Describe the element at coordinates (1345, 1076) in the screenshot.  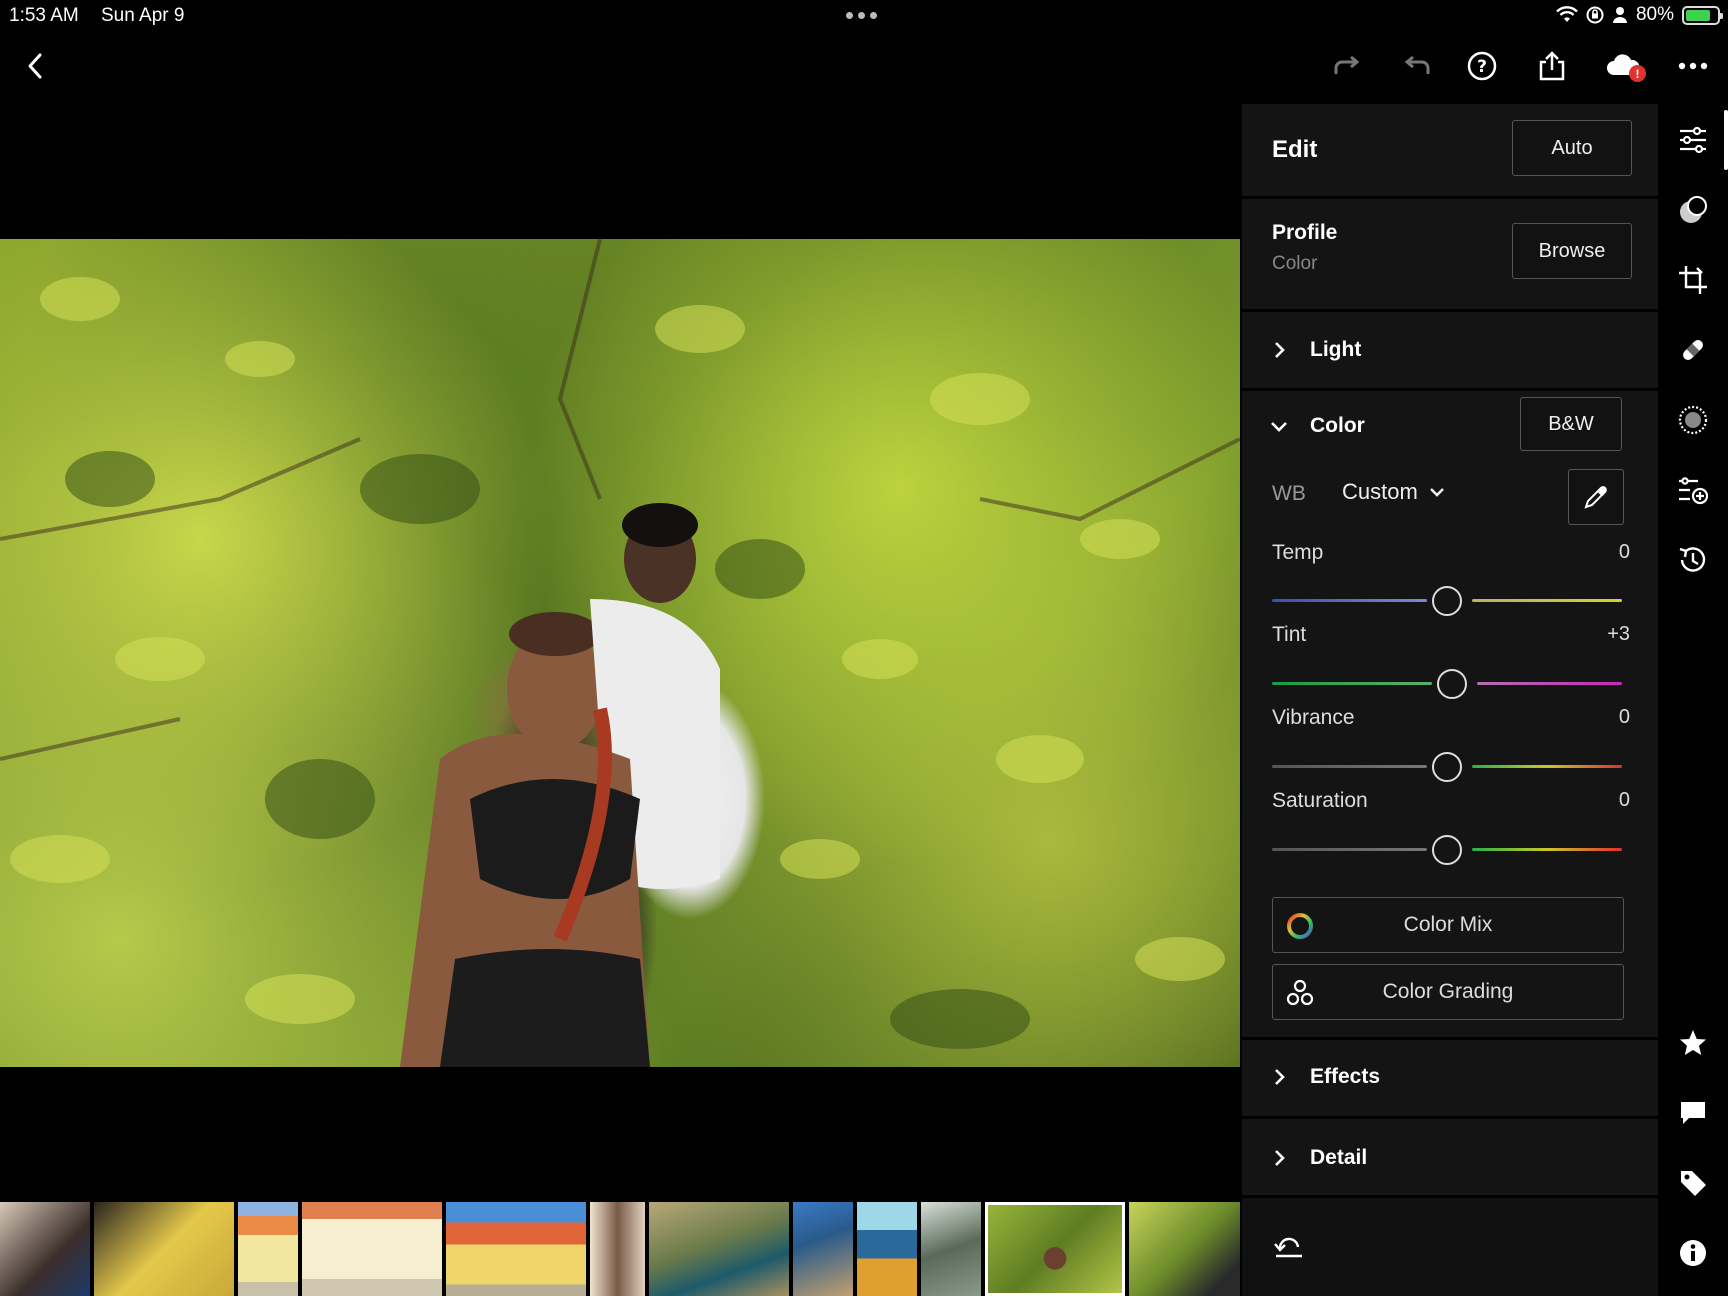
I see `effects-label: Effects` at that location.